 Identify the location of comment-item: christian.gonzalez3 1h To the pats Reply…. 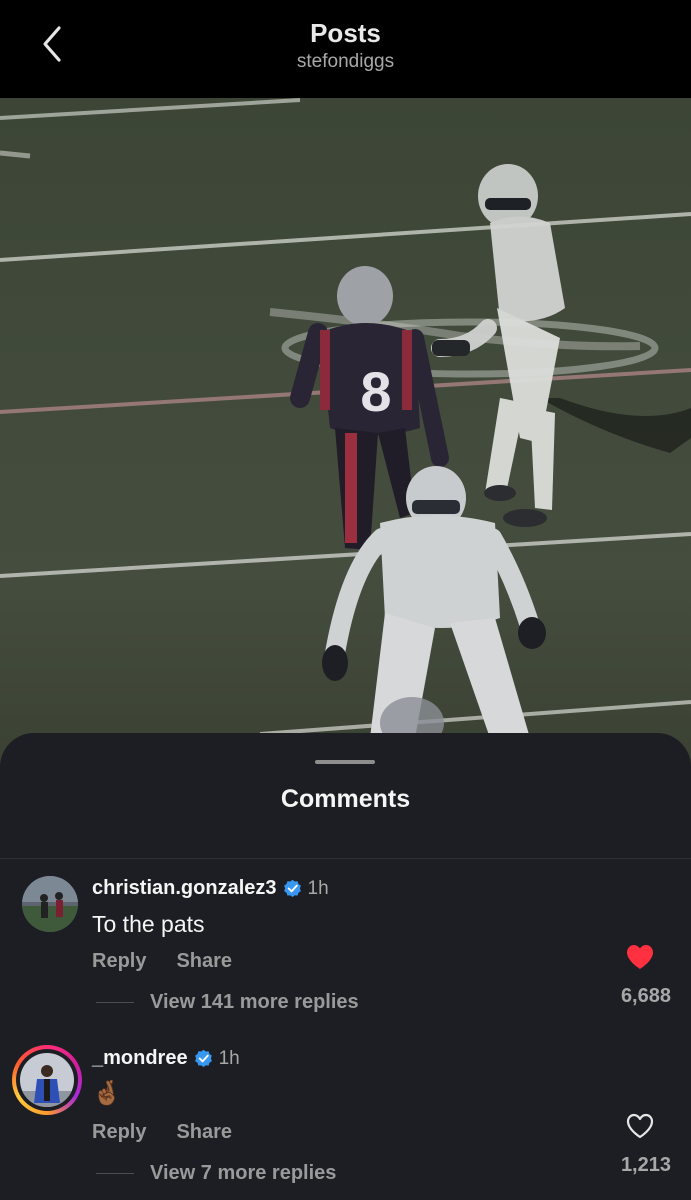
(345, 958).